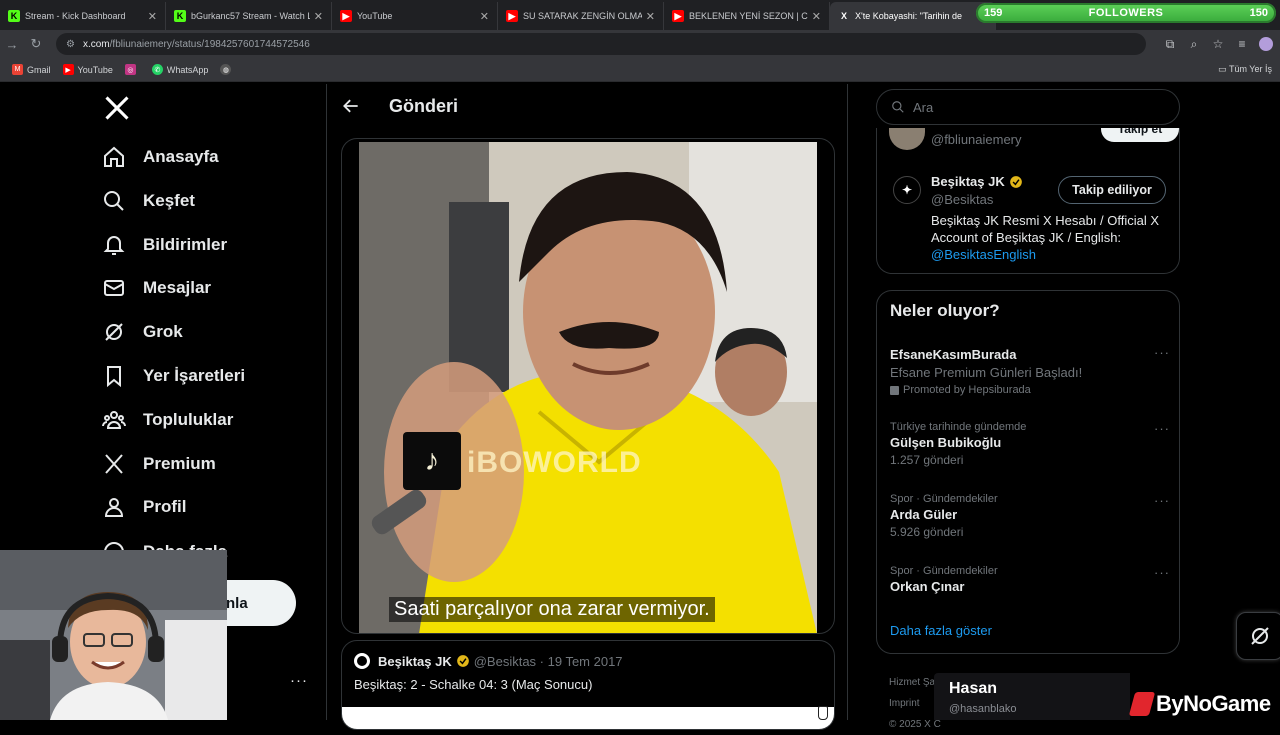 The width and height of the screenshot is (1280, 735). Describe the element at coordinates (968, 181) in the screenshot. I see `account-name: Beşiktaş JK` at that location.